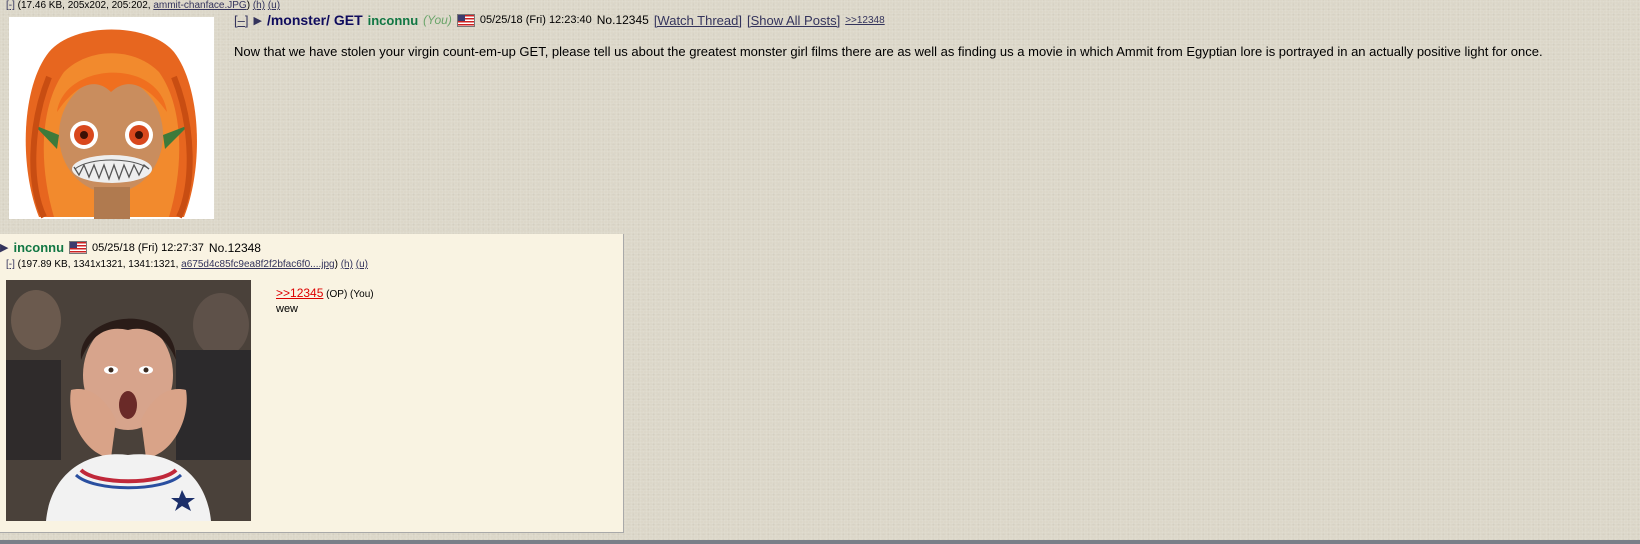 This screenshot has height=544, width=1640. I want to click on reply-thumbnail-image, so click(128, 400).